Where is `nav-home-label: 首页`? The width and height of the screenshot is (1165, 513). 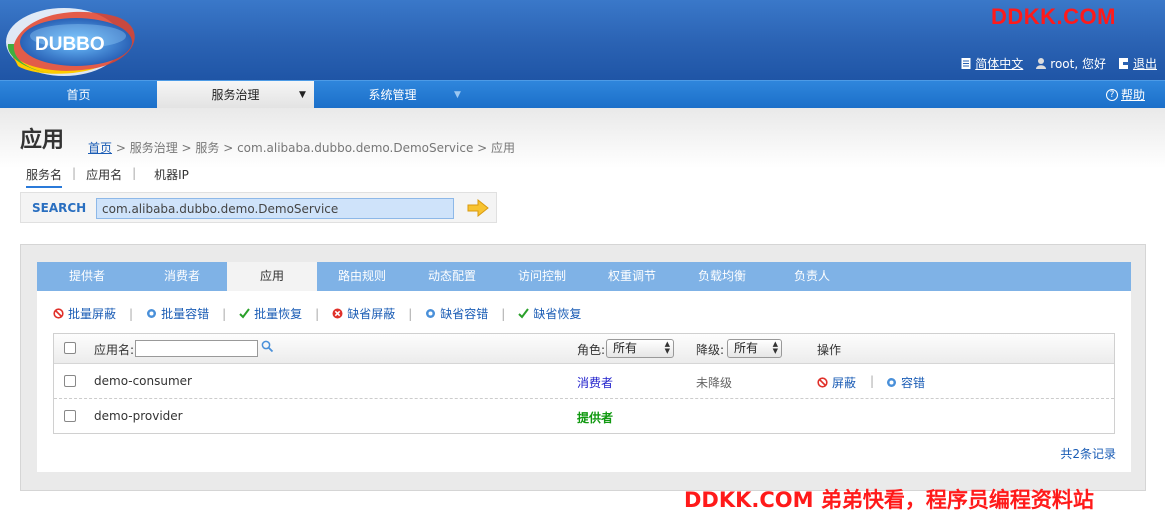 nav-home-label: 首页 is located at coordinates (78, 95).